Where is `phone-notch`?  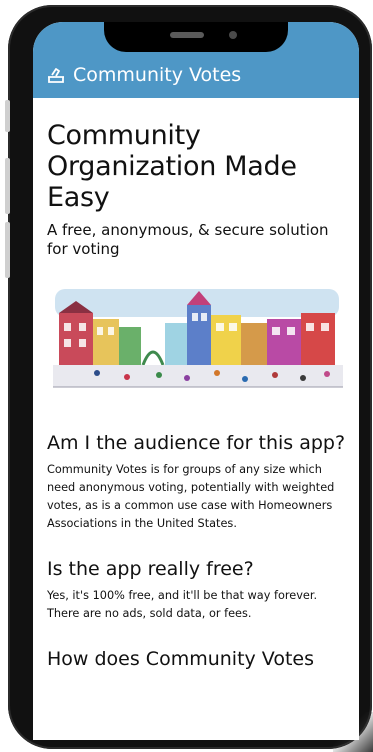
phone-notch is located at coordinates (196, 37).